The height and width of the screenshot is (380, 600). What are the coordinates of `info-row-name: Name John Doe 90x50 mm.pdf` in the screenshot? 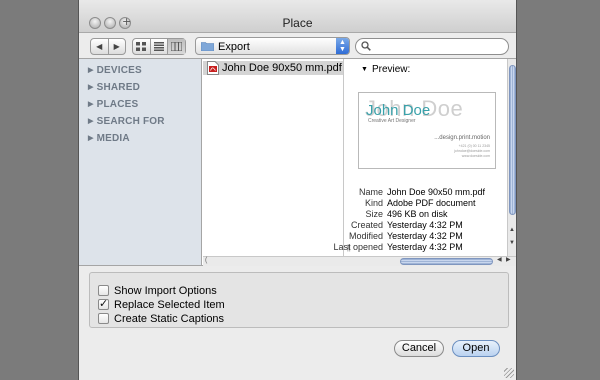 It's located at (426, 192).